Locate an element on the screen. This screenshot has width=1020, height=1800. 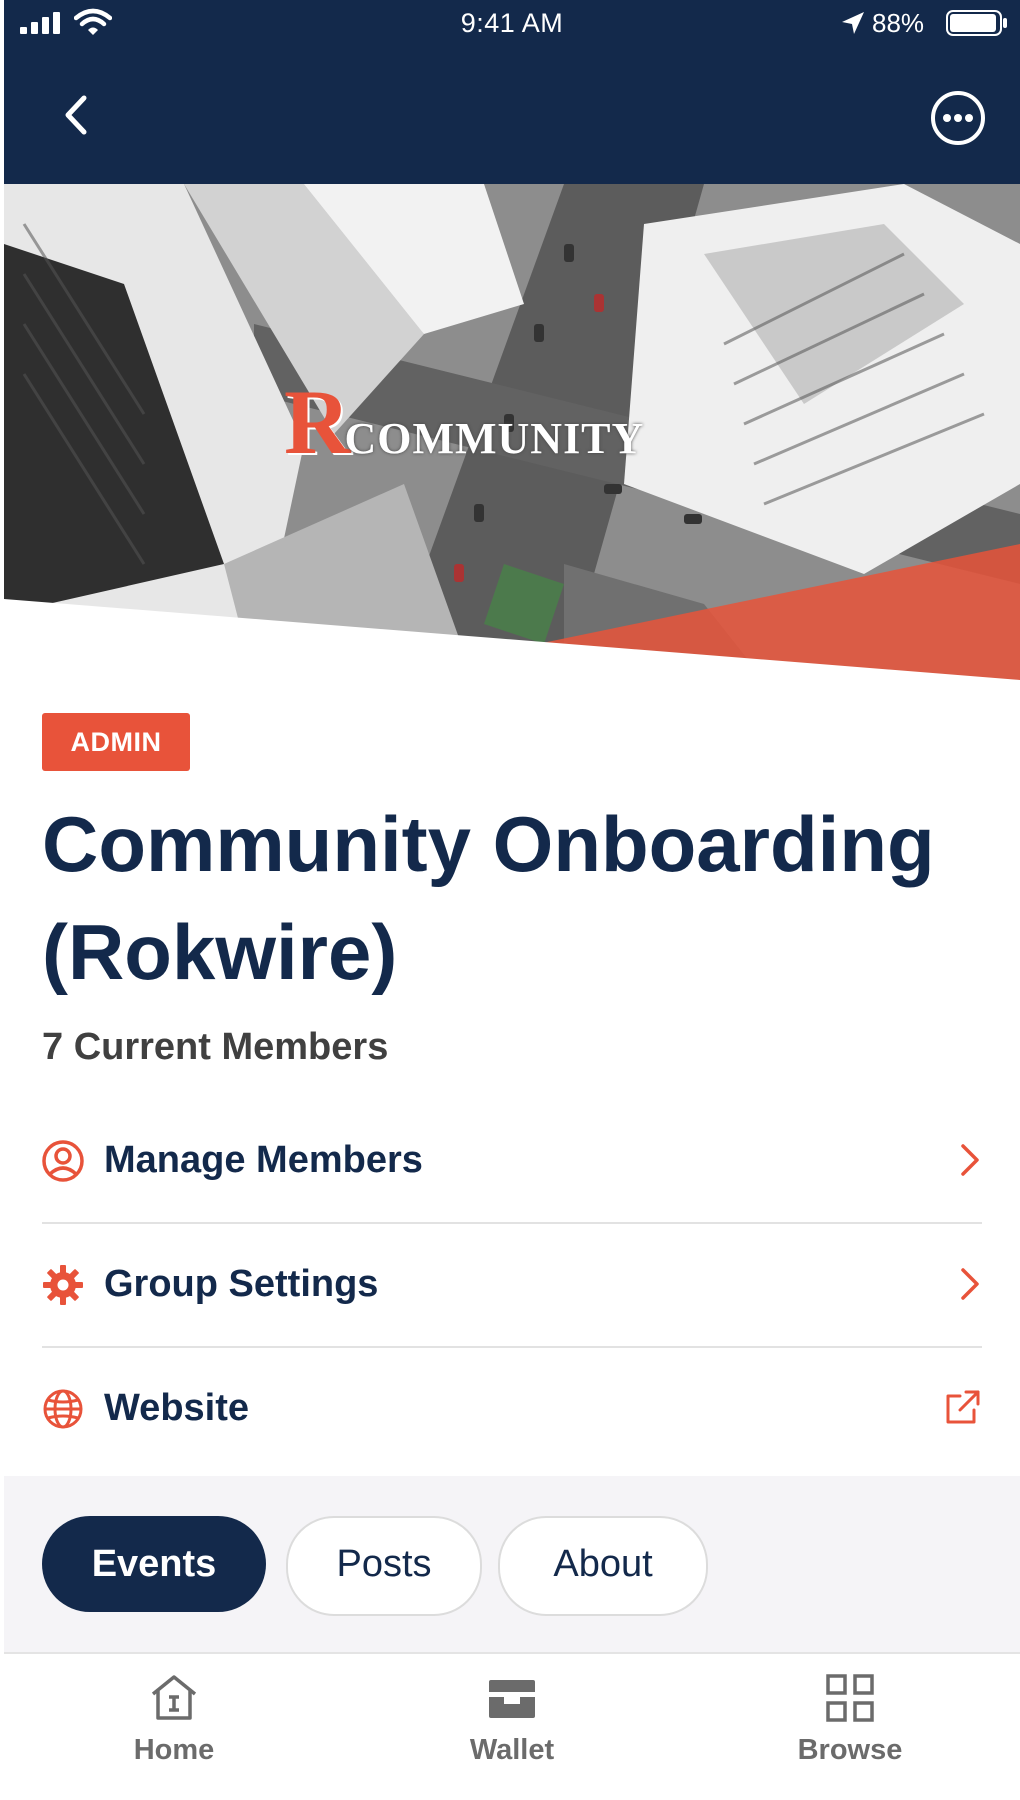
chevron-left-icon is located at coordinates (76, 115).